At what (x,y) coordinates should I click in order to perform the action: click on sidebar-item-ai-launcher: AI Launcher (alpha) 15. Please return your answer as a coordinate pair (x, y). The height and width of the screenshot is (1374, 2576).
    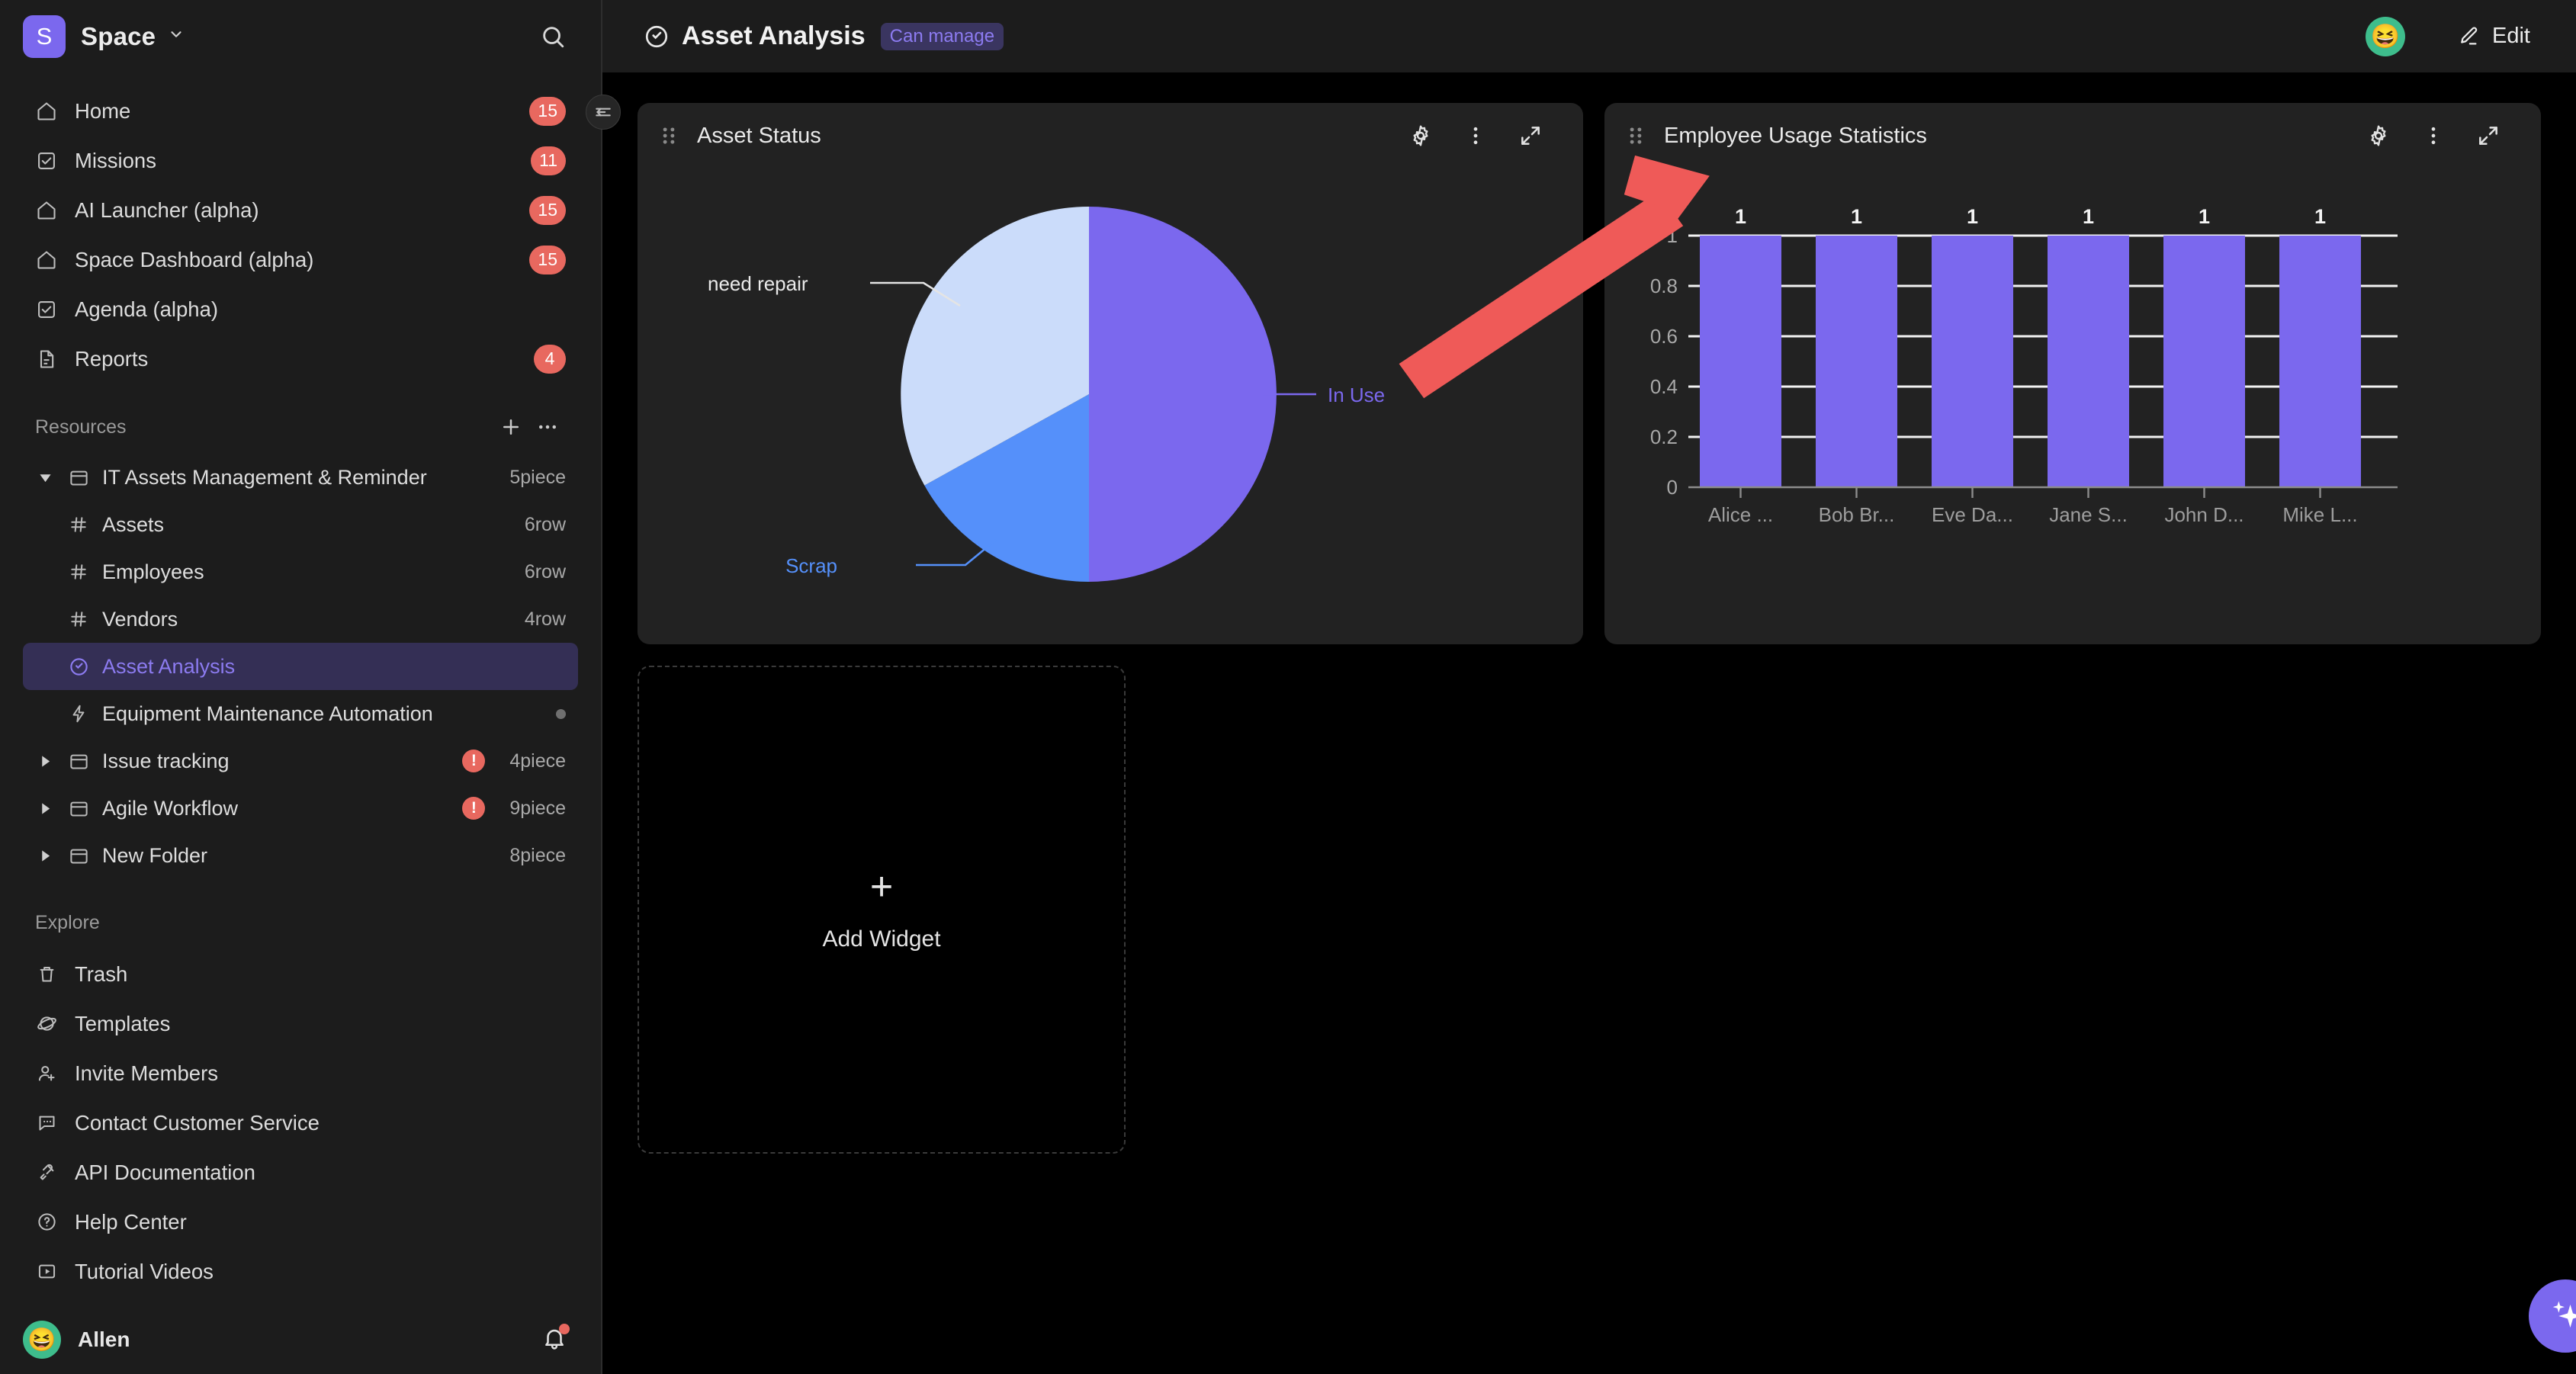
    Looking at the image, I should click on (300, 210).